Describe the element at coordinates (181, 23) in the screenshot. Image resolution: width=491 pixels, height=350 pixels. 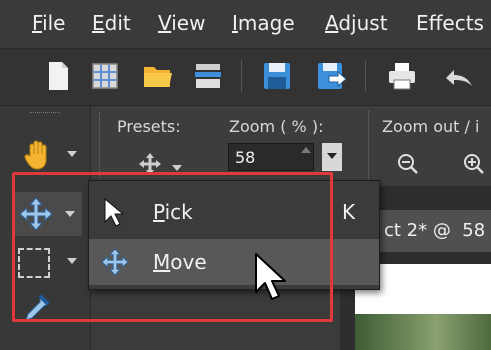
I see `menu-view: View` at that location.